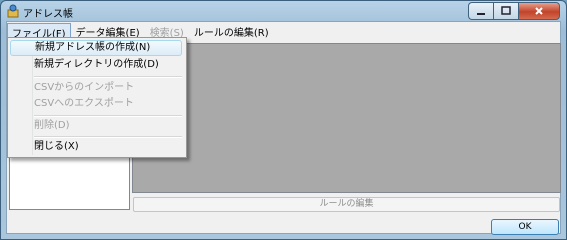  Describe the element at coordinates (13, 11) in the screenshot. I see `address-book-icon` at that location.